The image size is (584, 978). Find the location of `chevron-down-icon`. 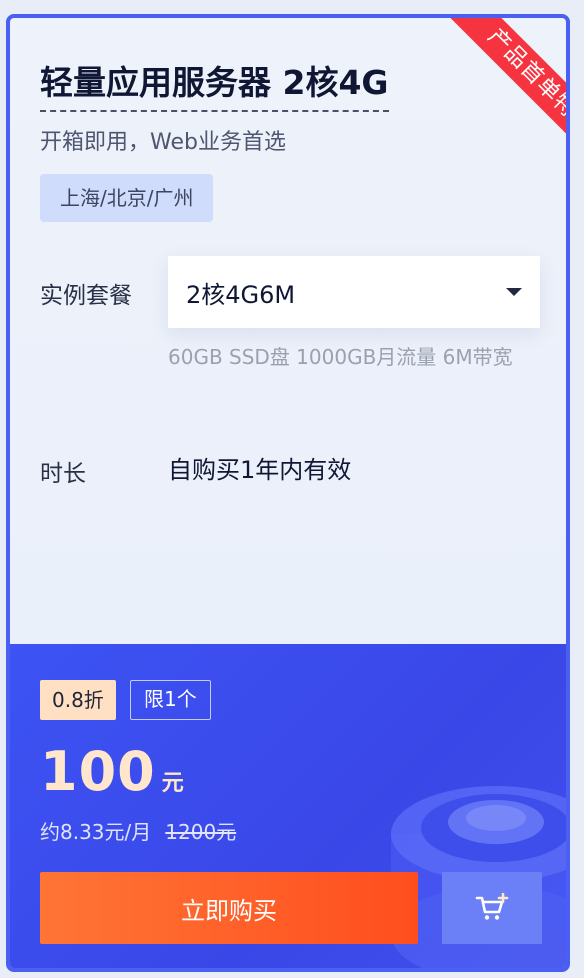

chevron-down-icon is located at coordinates (514, 292).